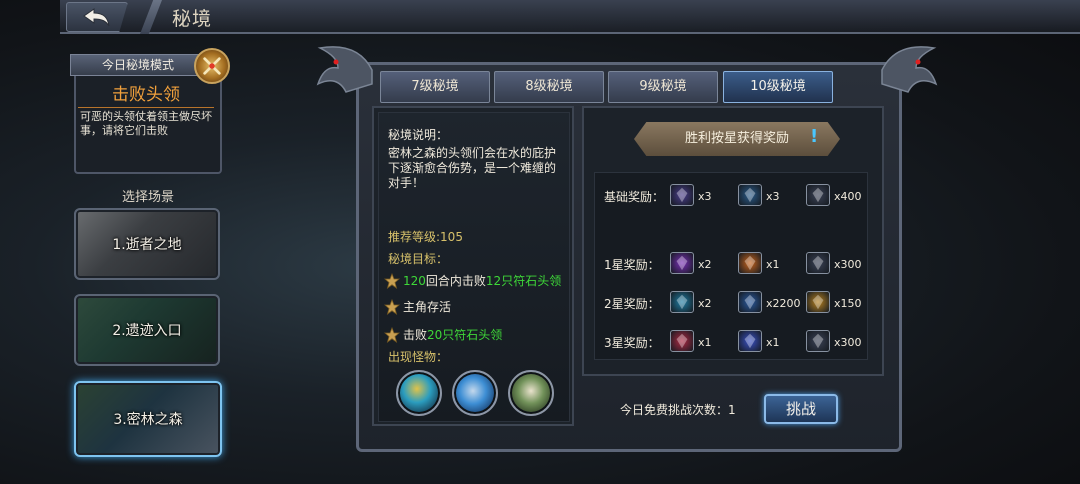 This screenshot has width=1080, height=484. I want to click on scene-card-3-selected: 3.密林之森, so click(148, 419).